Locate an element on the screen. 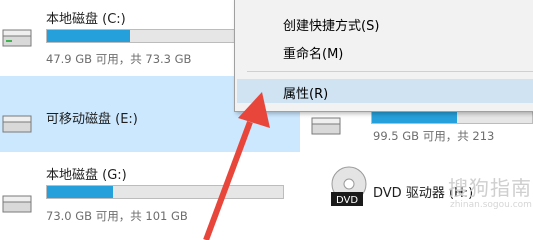 Image resolution: width=533 pixels, height=240 pixels. drive-name: 本地磁盘 (G:) is located at coordinates (86, 175).